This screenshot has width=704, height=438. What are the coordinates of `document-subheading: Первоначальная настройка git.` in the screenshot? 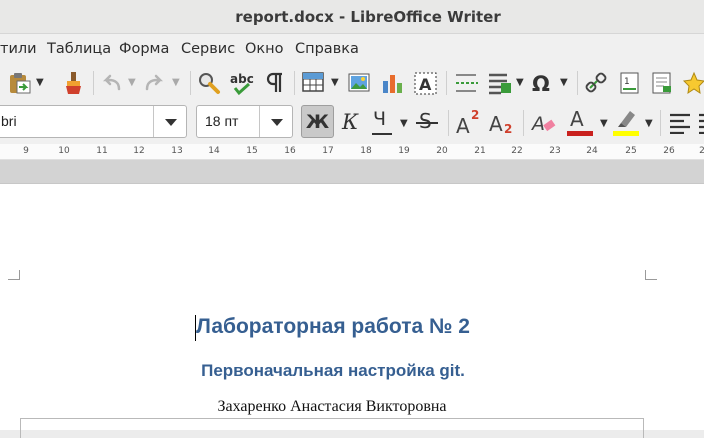 It's located at (333, 371).